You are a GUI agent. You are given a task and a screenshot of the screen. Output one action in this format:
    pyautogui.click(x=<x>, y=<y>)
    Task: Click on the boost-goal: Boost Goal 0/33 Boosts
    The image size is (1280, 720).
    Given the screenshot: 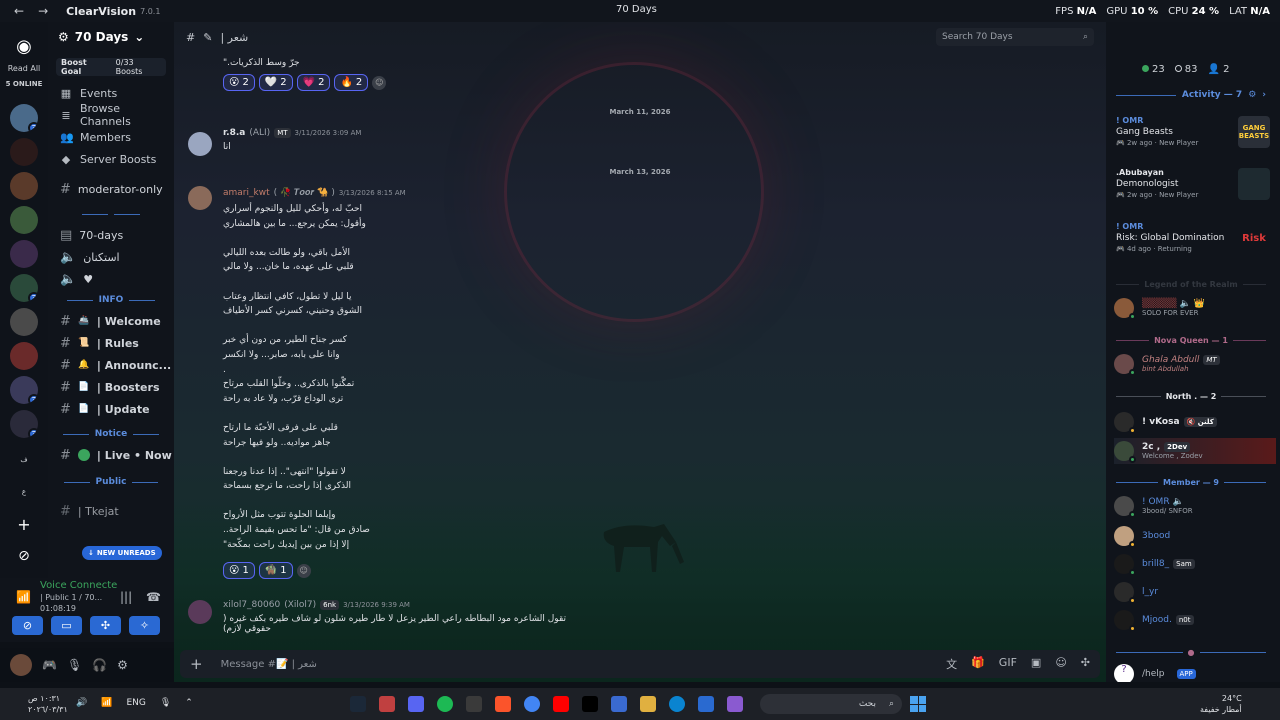 What is the action you would take?
    pyautogui.click(x=111, y=67)
    